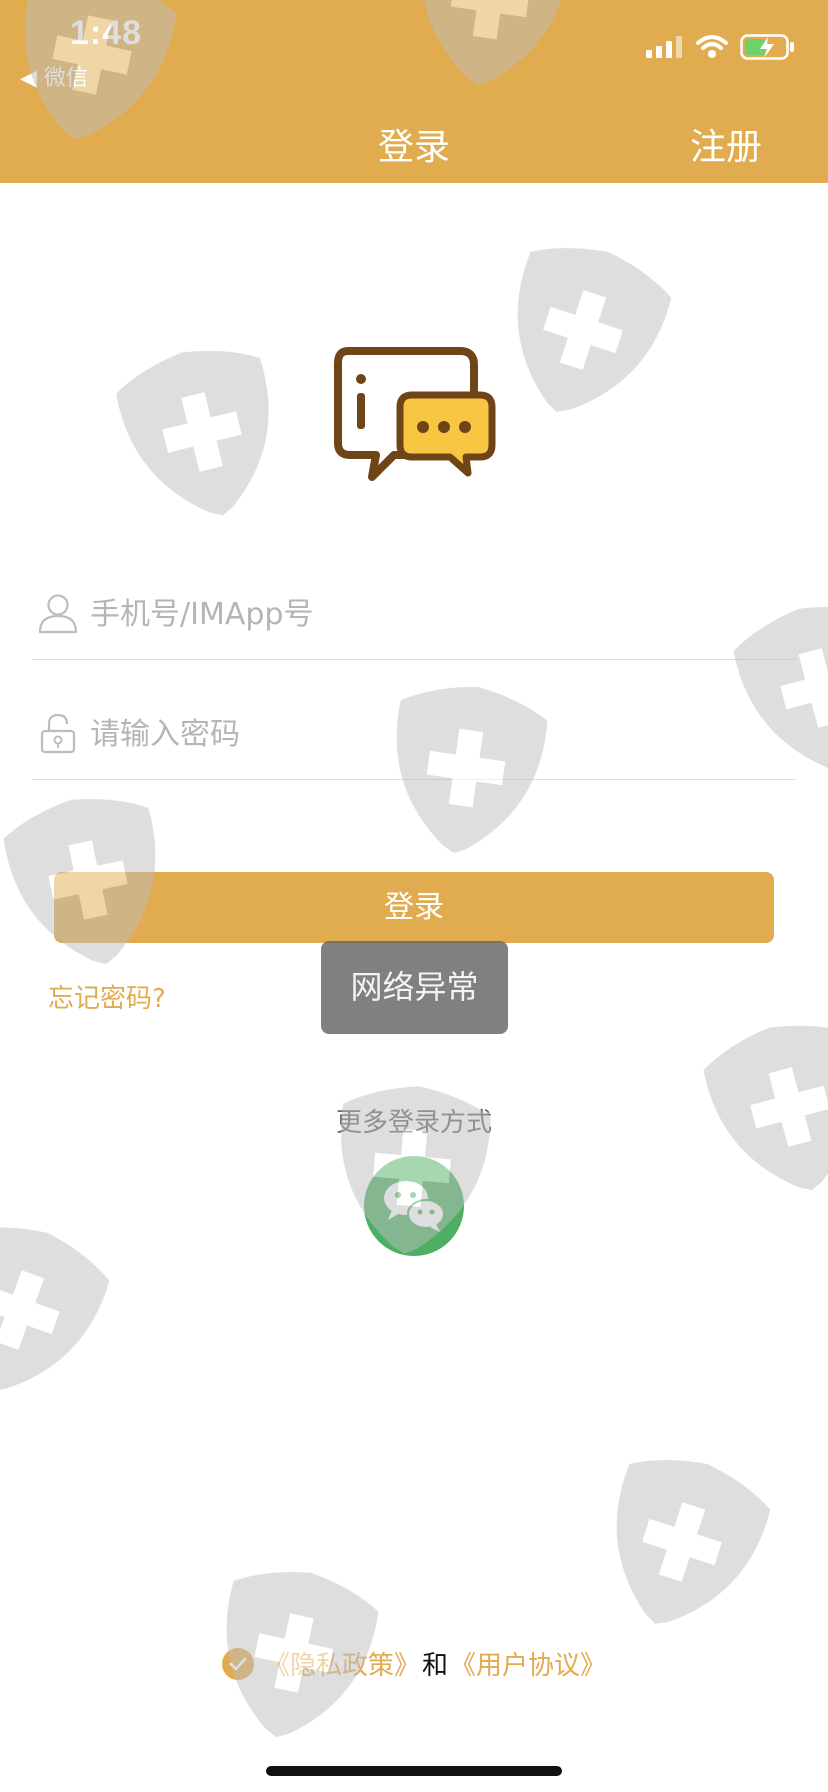 Image resolution: width=828 pixels, height=1792 pixels. I want to click on login-button: 登录, so click(414, 907).